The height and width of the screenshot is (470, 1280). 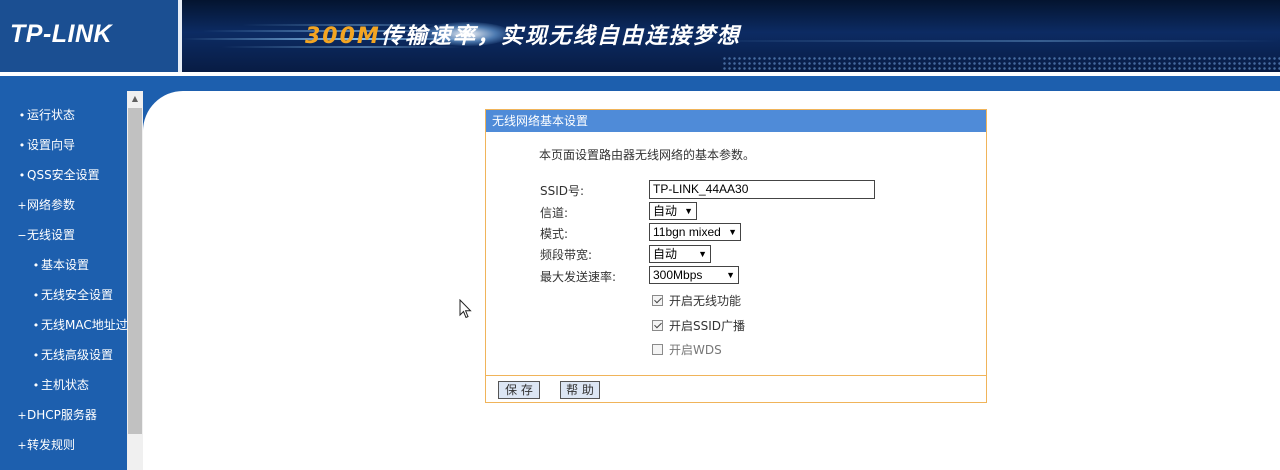 I want to click on sidebar-item-basic-settings: • 基本设置, so click(x=63, y=265).